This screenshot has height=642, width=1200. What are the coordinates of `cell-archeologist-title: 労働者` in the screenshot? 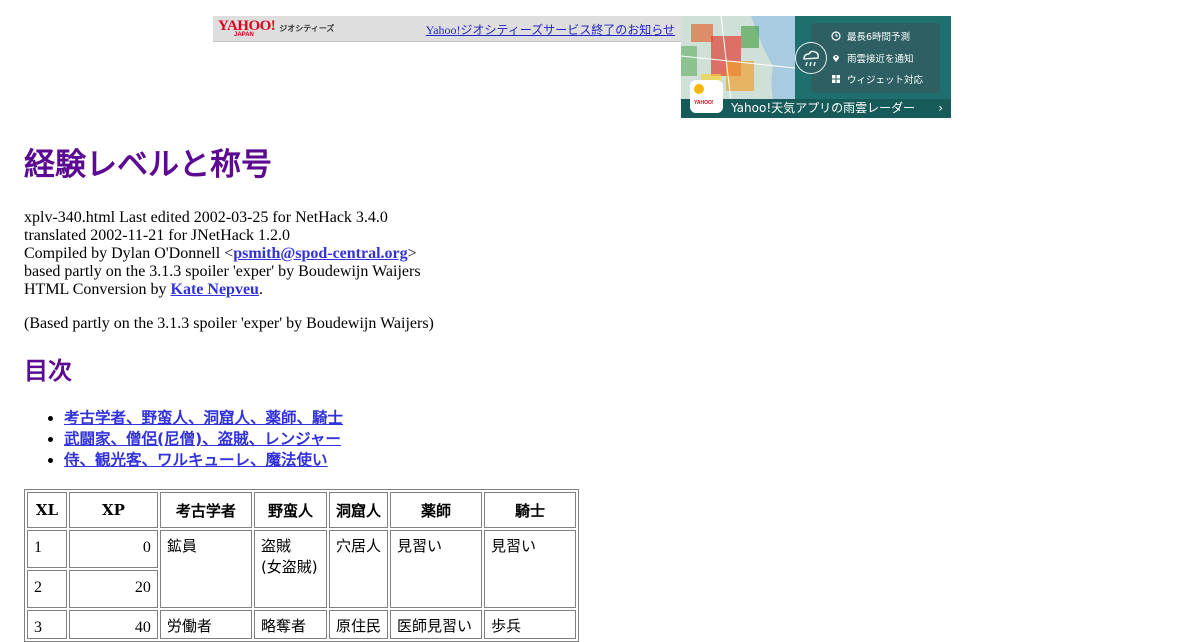 It's located at (205, 624).